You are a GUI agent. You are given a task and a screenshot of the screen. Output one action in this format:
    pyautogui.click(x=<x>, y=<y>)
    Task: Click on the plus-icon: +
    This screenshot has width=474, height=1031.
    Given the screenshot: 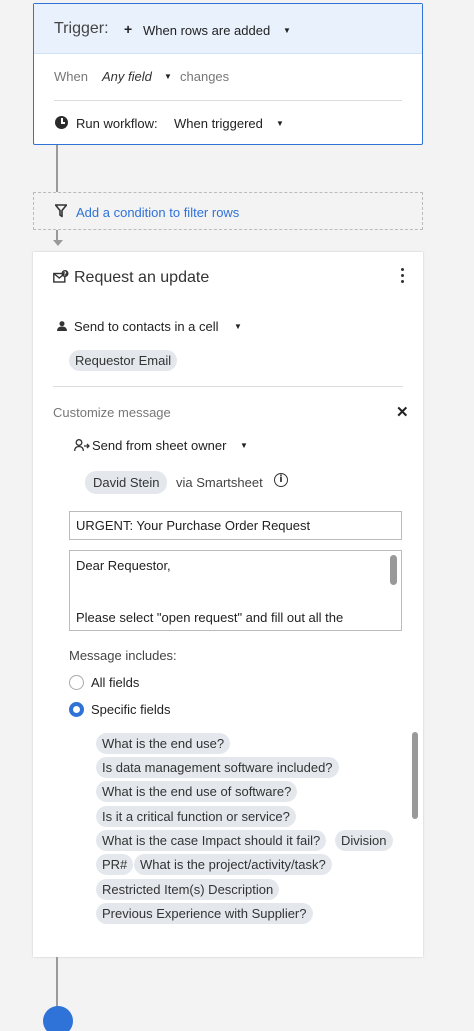 What is the action you would take?
    pyautogui.click(x=128, y=29)
    